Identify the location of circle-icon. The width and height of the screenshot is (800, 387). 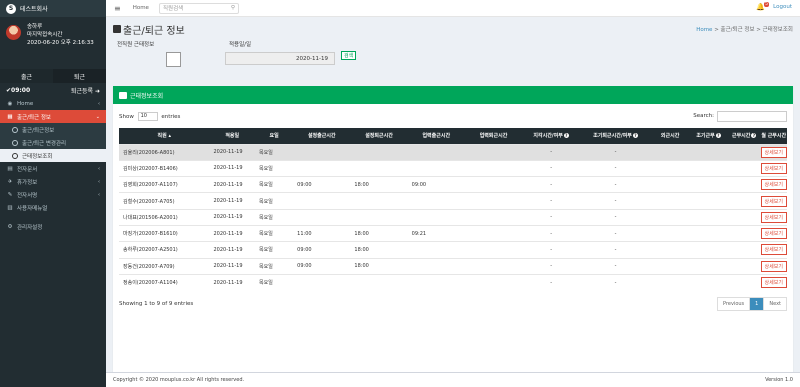
(15, 142).